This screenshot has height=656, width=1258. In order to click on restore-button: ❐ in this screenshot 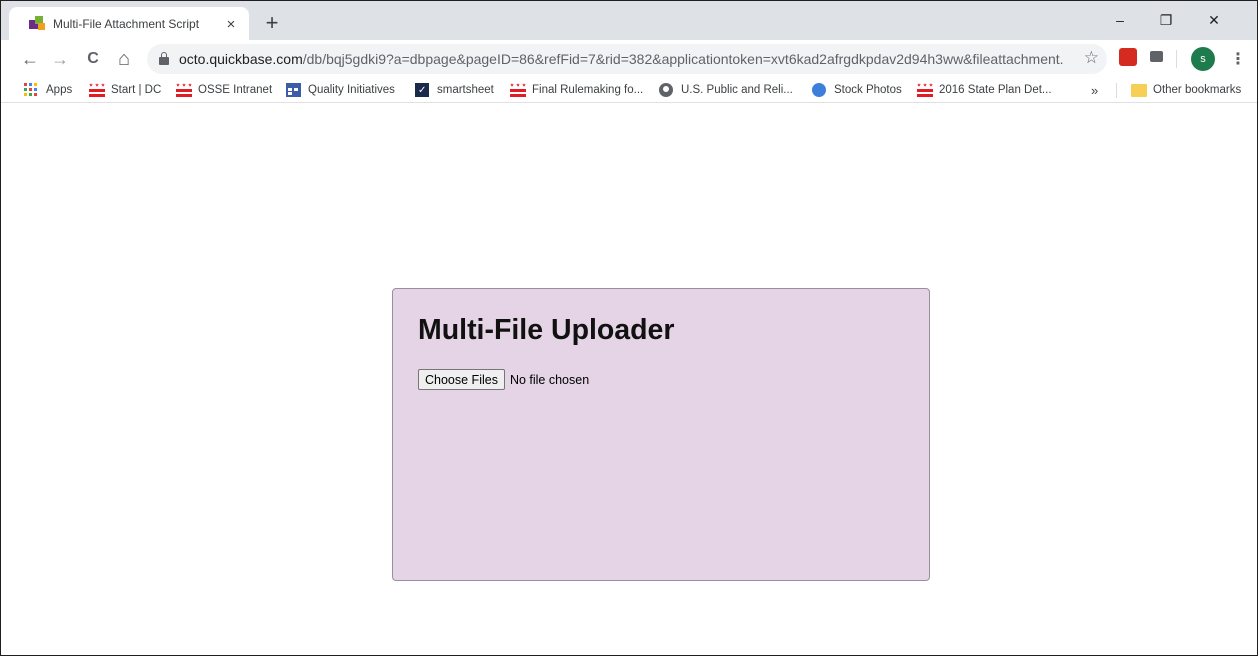, I will do `click(1166, 20)`.